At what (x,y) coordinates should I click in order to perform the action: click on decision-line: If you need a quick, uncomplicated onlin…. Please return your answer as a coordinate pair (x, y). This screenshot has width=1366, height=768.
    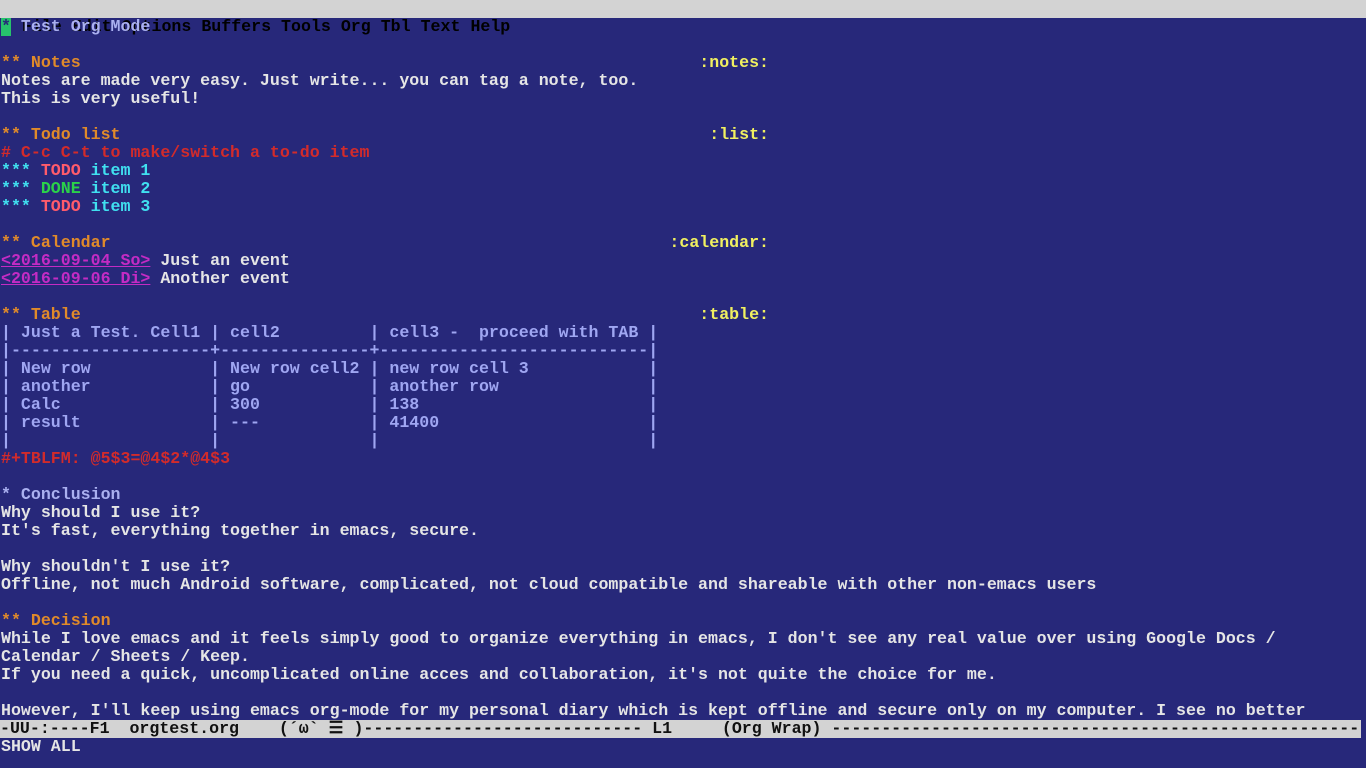
    Looking at the image, I should click on (499, 674).